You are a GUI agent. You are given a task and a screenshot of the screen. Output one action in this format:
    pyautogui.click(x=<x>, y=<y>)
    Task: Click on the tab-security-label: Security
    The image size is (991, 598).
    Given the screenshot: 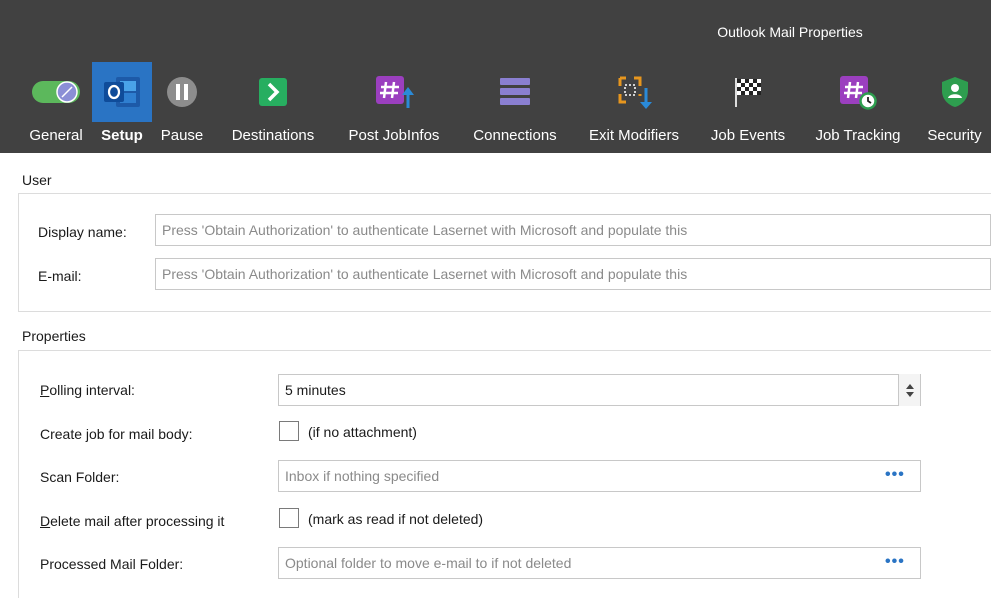 What is the action you would take?
    pyautogui.click(x=954, y=135)
    